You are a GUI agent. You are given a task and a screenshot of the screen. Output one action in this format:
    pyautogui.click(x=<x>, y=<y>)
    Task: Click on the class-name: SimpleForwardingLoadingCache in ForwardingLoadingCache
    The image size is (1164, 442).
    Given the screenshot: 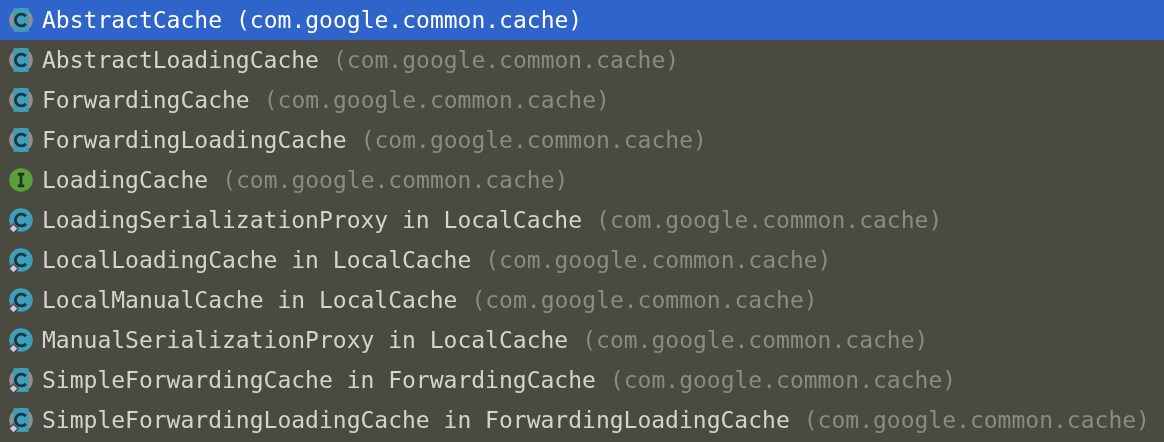 What is the action you would take?
    pyautogui.click(x=416, y=420)
    